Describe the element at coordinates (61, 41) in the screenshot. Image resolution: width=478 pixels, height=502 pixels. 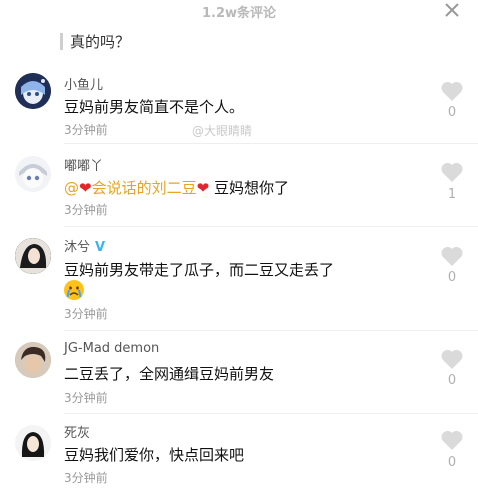
I see `quote-bar` at that location.